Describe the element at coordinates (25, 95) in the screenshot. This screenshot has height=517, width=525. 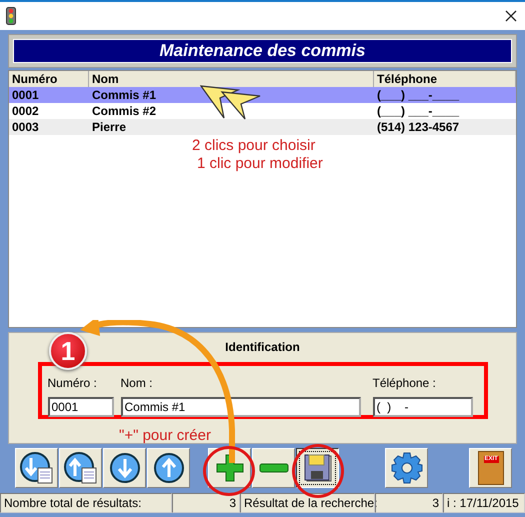
I see `table-cell-text: 0001` at that location.